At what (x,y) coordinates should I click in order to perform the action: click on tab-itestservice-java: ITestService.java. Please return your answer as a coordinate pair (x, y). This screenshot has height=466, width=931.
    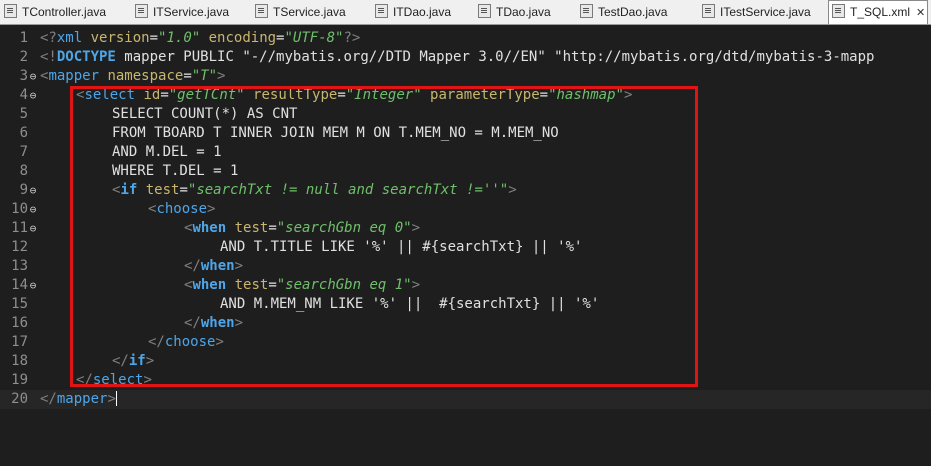
    Looking at the image, I should click on (756, 12).